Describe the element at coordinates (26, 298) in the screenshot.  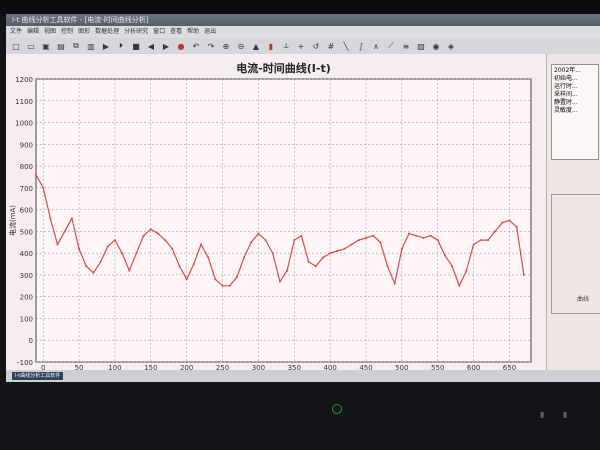
I see `y-tick-label: 200` at that location.